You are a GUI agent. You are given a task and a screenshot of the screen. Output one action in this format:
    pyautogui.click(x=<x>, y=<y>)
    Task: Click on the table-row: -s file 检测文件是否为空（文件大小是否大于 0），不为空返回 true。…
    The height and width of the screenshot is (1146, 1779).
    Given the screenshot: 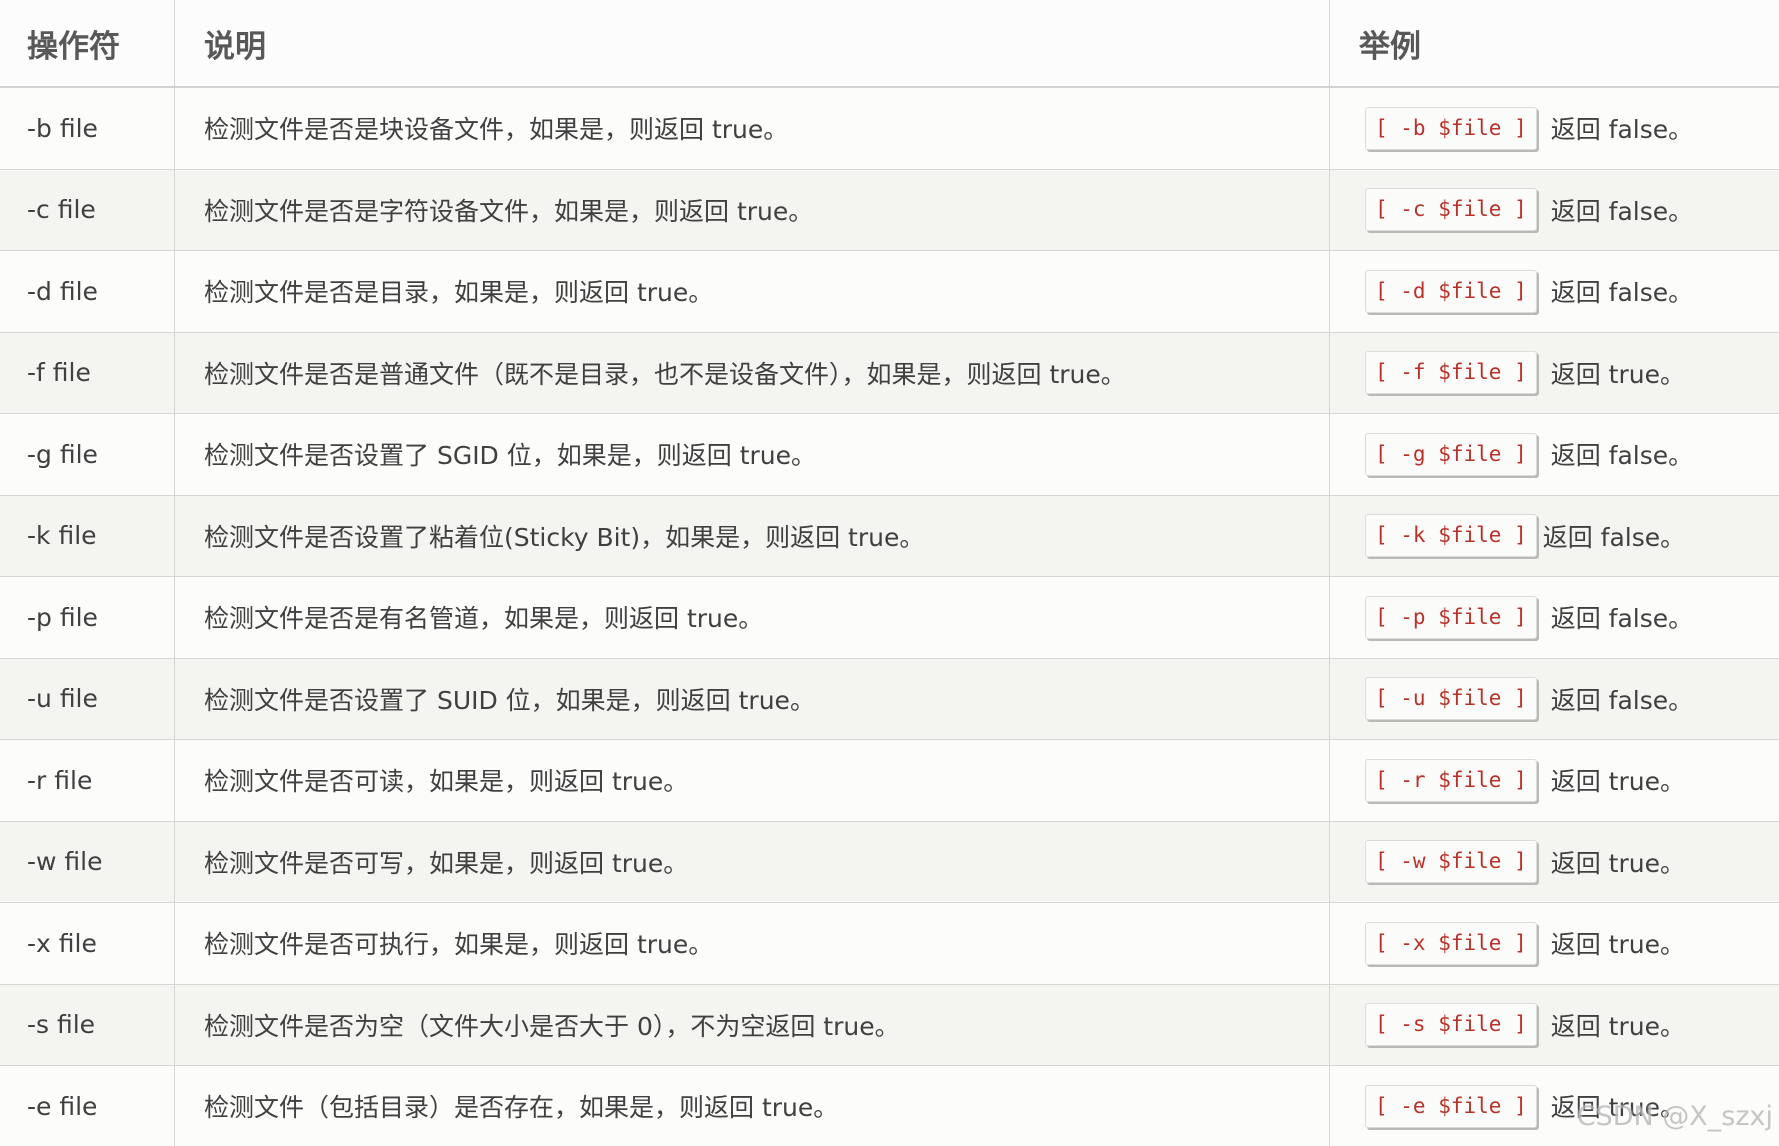 What is the action you would take?
    pyautogui.click(x=889, y=1025)
    